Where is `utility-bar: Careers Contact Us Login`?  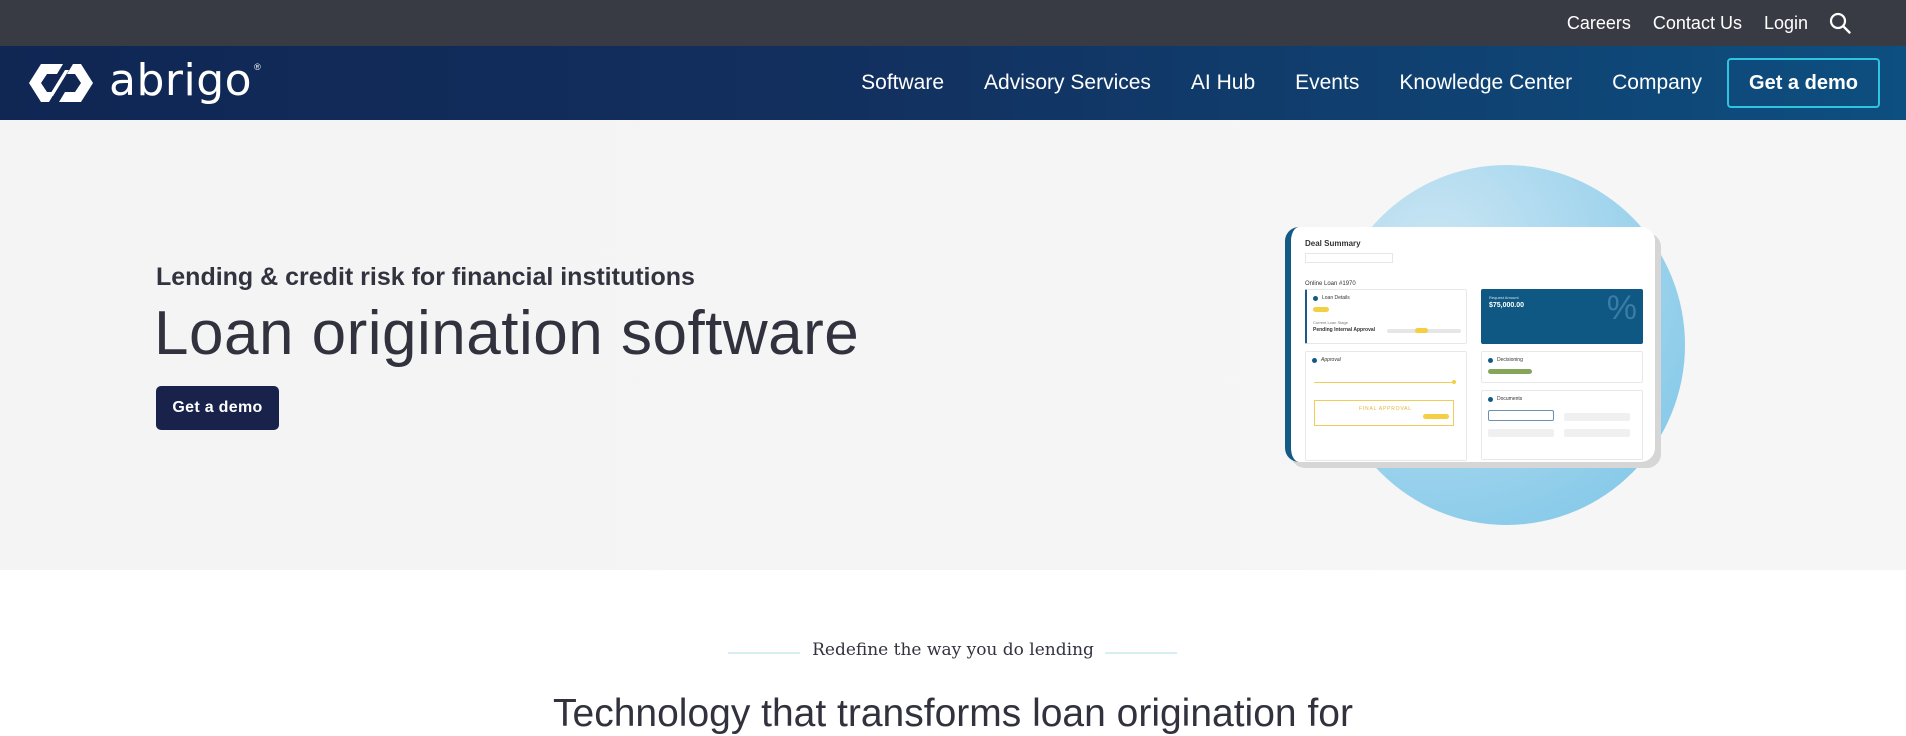
utility-bar: Careers Contact Us Login is located at coordinates (953, 23).